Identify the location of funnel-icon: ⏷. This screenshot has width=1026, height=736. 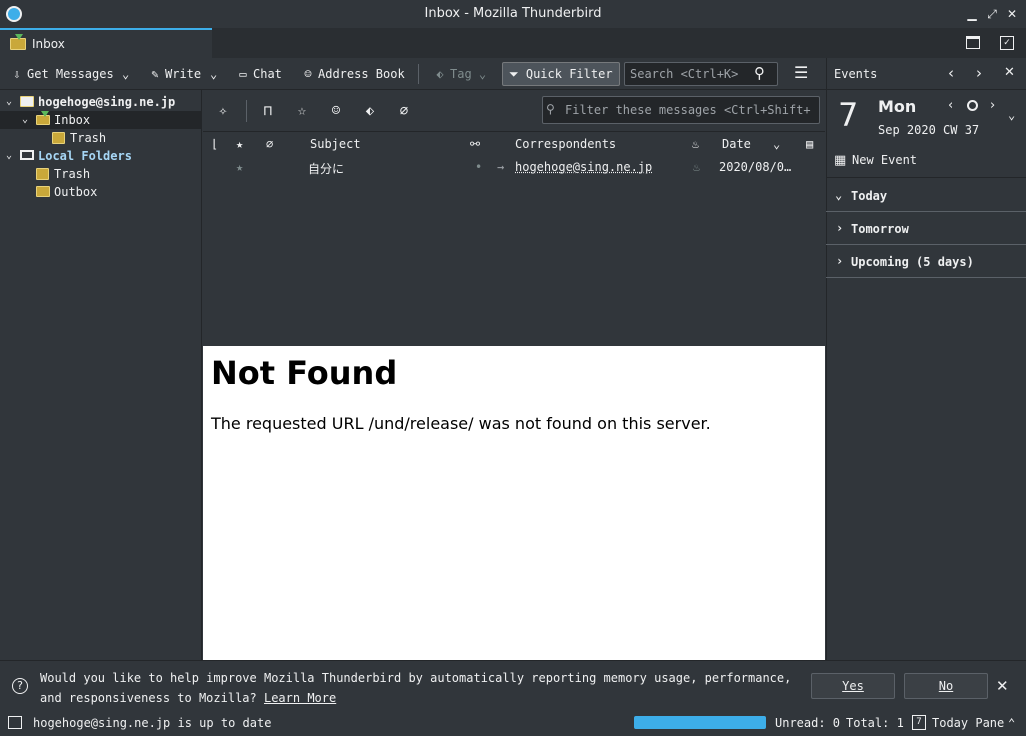
(514, 74).